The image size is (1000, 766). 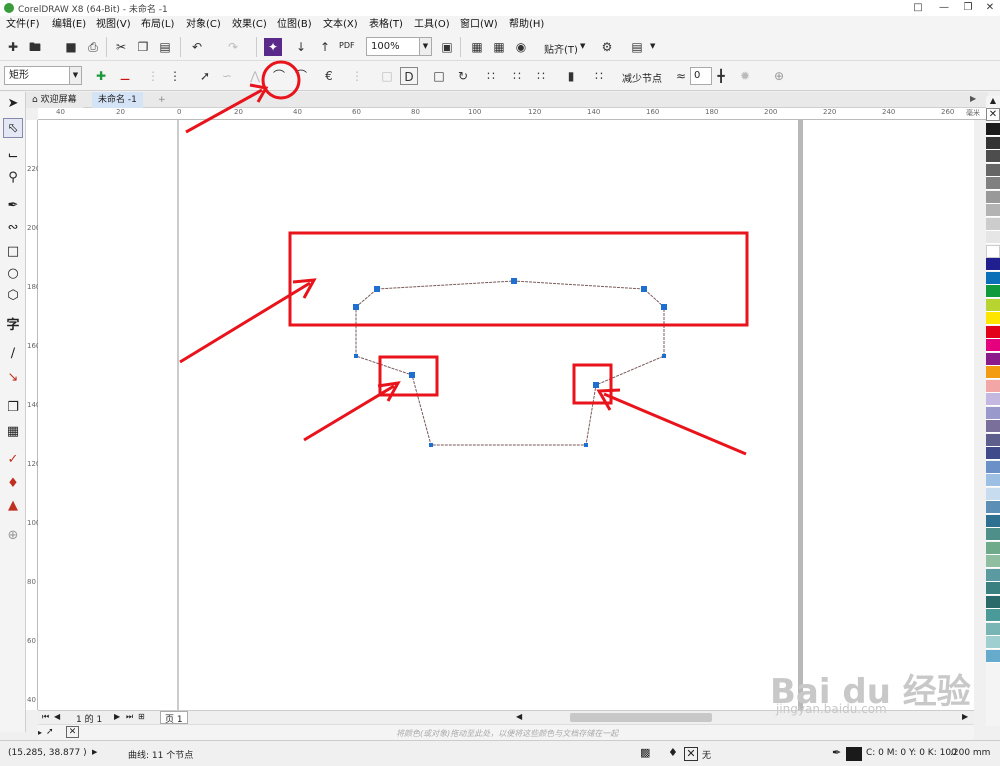 What do you see at coordinates (357, 76) in the screenshot?
I see `extend-curve-icon: ⋮` at bounding box center [357, 76].